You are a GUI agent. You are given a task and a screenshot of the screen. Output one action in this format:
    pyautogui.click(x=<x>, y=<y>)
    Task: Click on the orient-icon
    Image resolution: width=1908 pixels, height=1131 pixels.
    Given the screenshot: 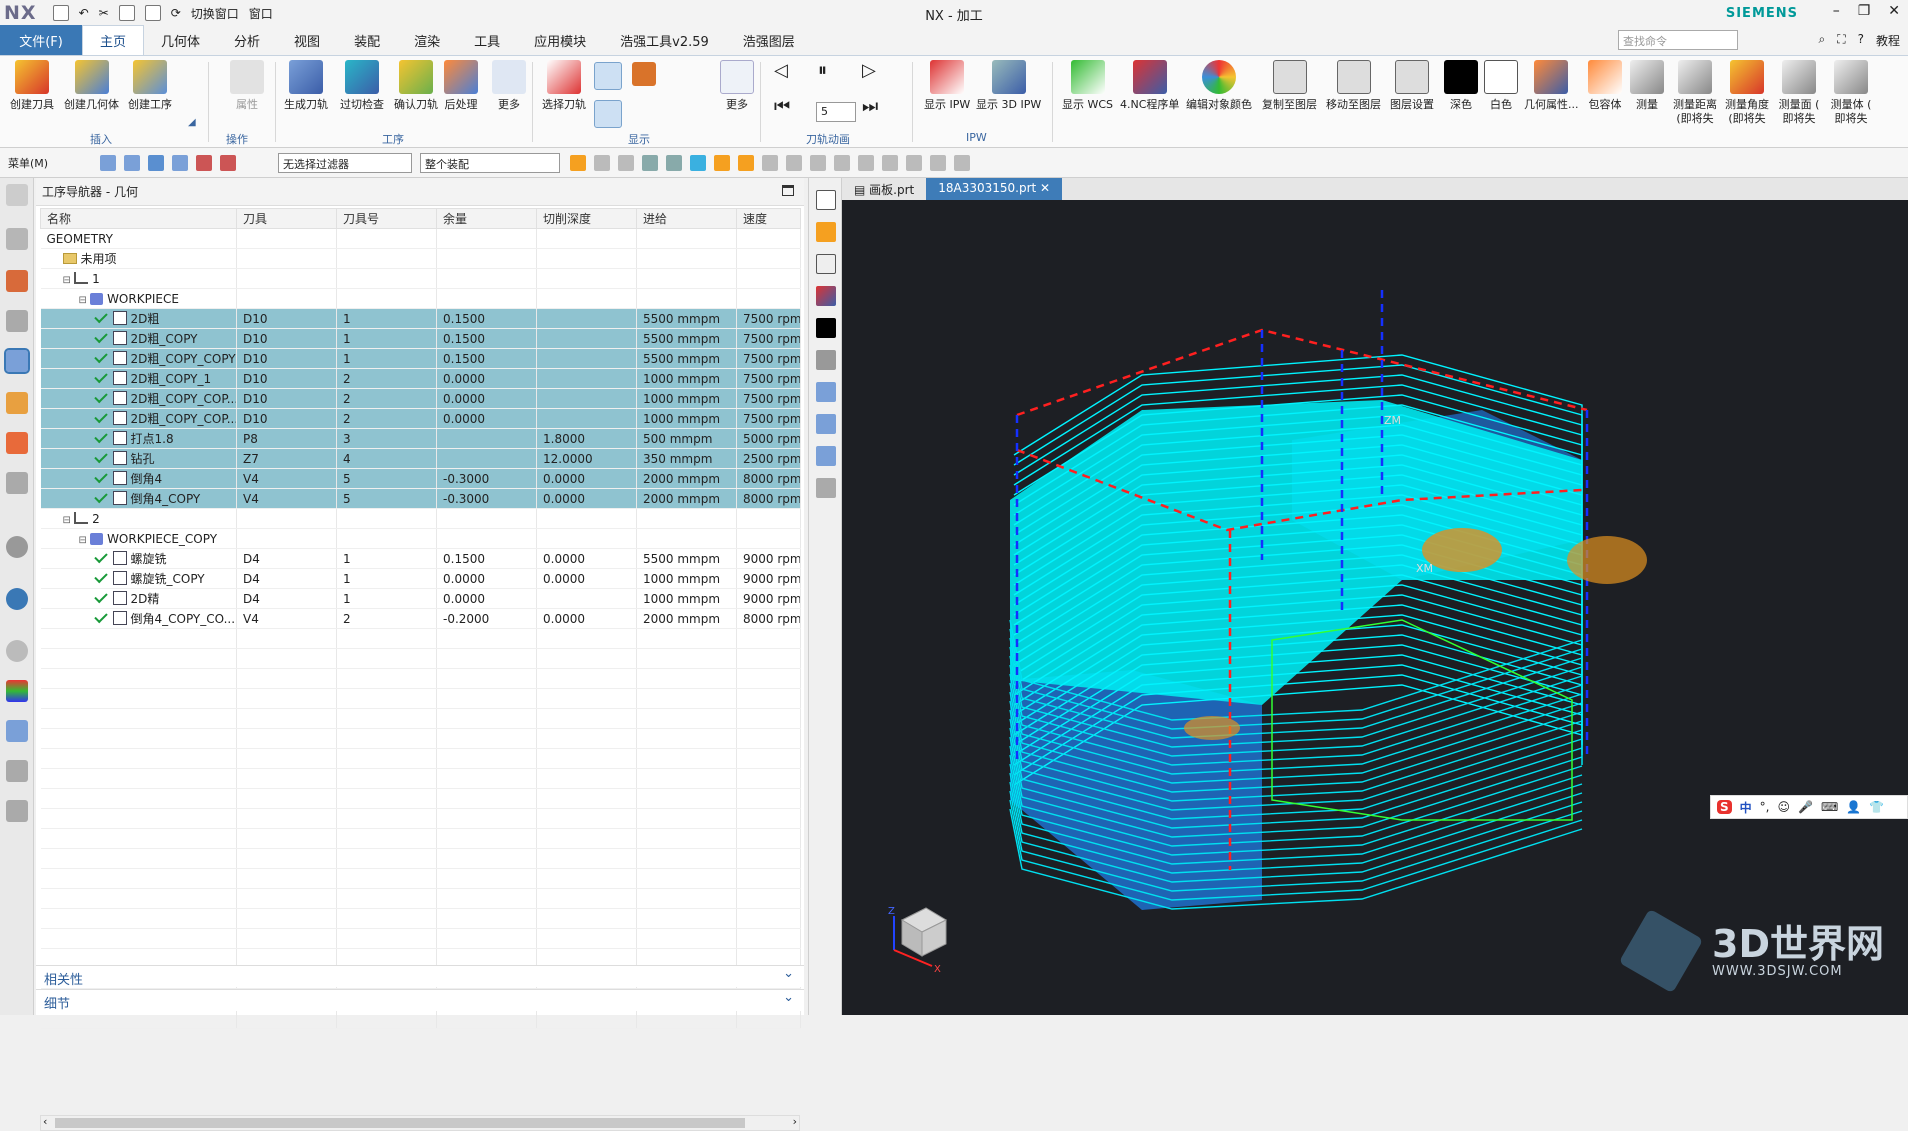 What is the action you would take?
    pyautogui.click(x=818, y=163)
    